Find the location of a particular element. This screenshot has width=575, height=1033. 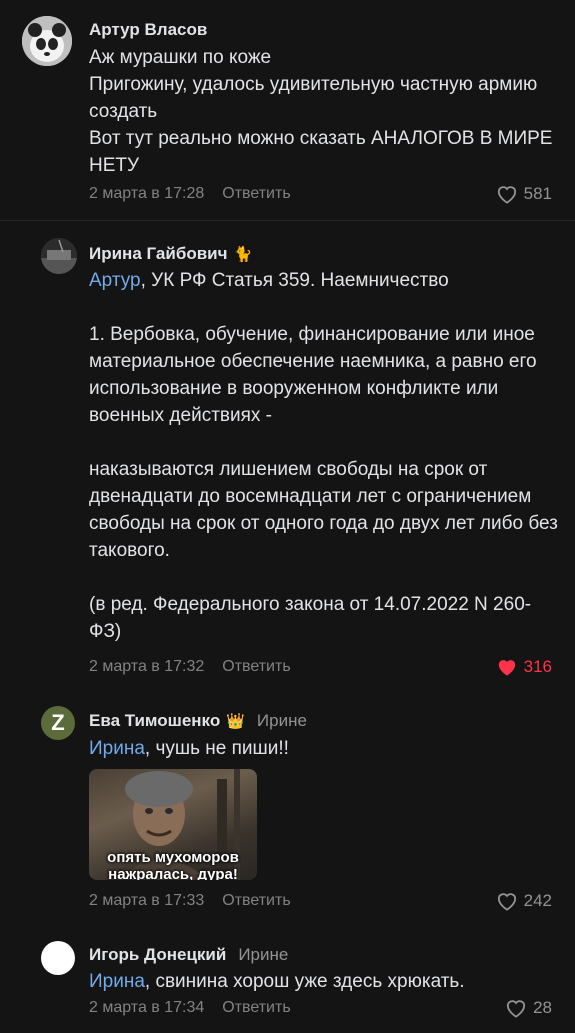

comment-text: Ирина, чушь не пиши!! is located at coordinates (324, 748).